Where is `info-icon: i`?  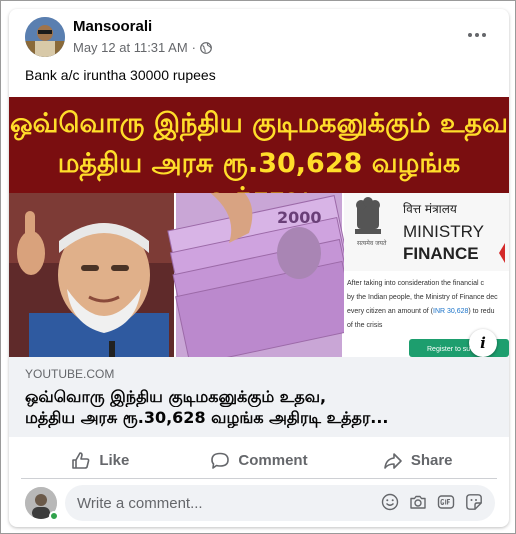
info-icon: i is located at coordinates (483, 343).